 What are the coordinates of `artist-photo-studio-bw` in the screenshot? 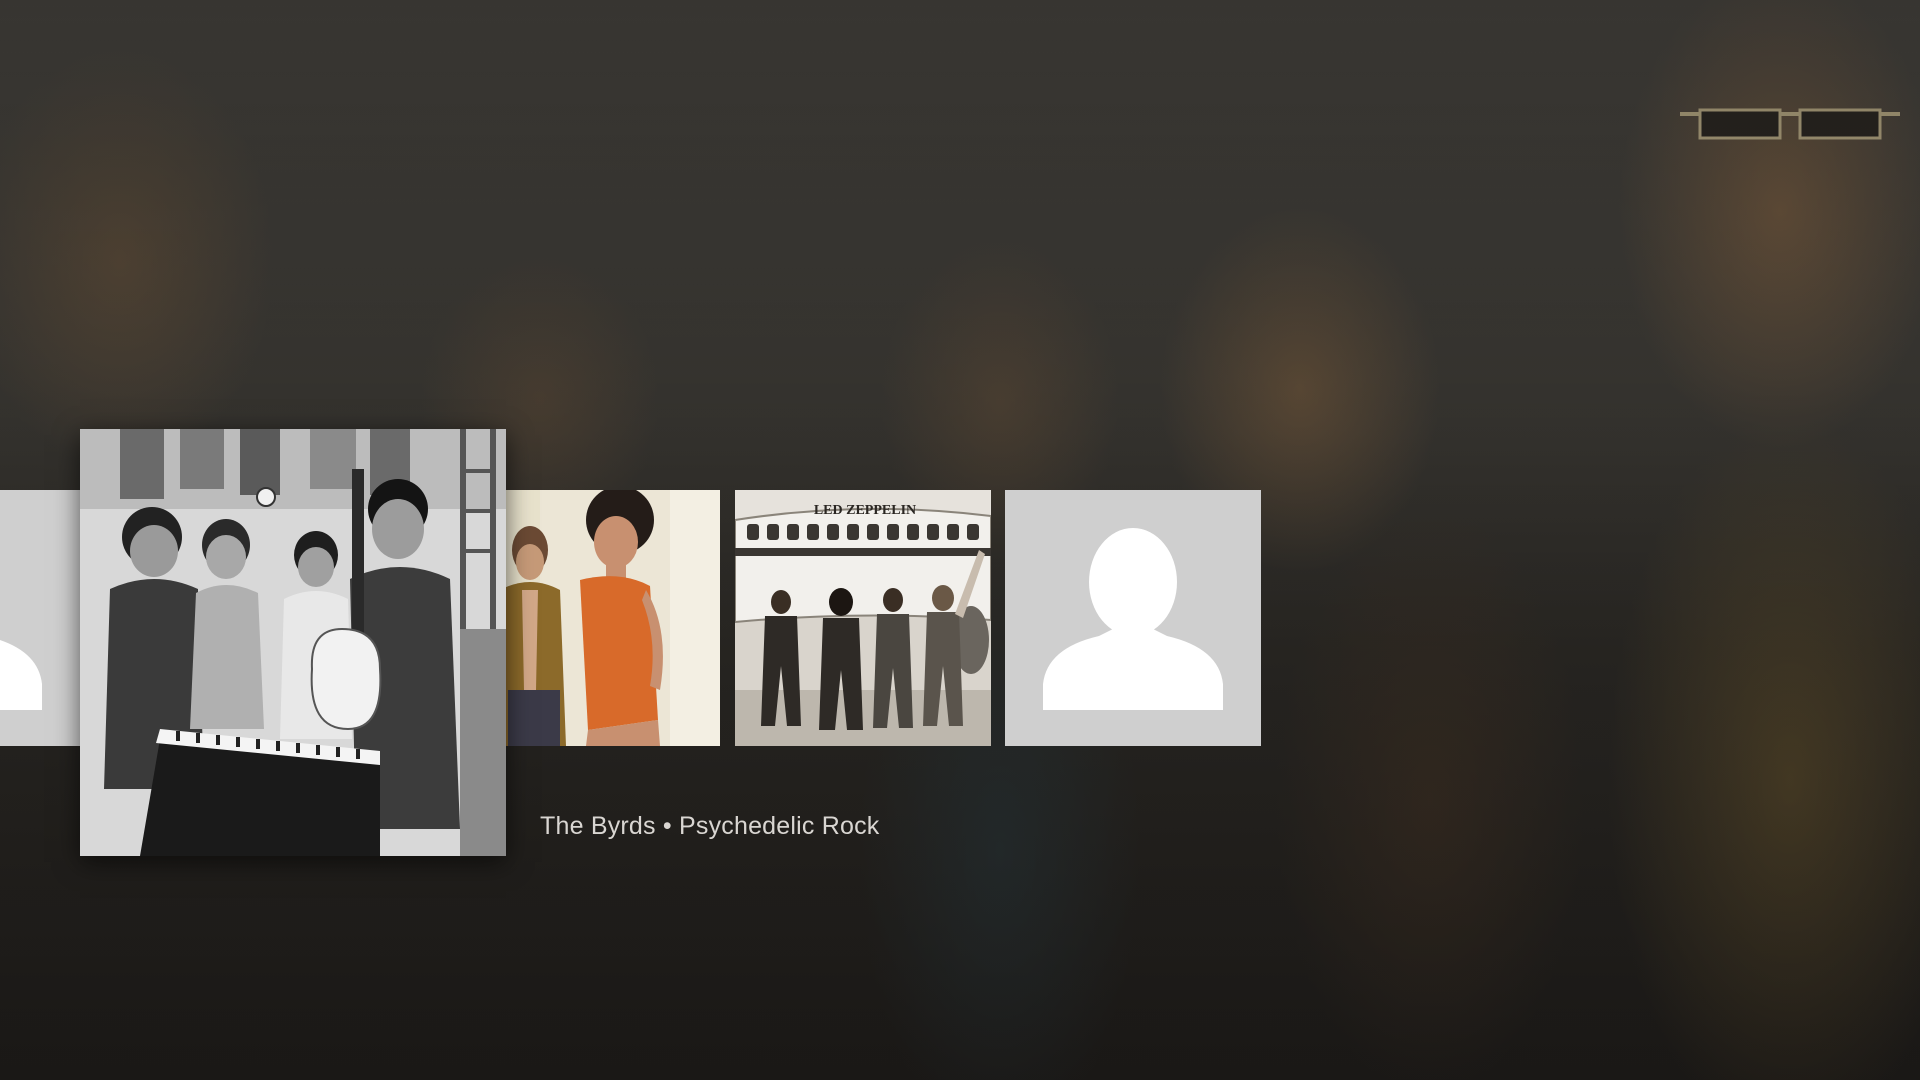 It's located at (293, 642).